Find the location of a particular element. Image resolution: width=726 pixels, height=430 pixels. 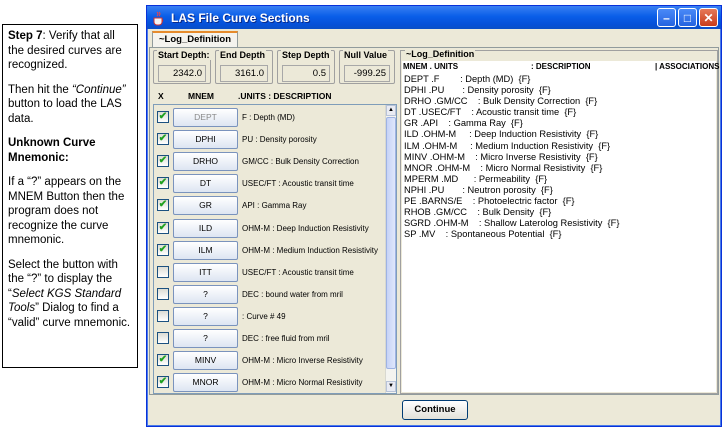

curve-row: ✔ DPHI PU : Density porosity is located at coordinates (270, 140).